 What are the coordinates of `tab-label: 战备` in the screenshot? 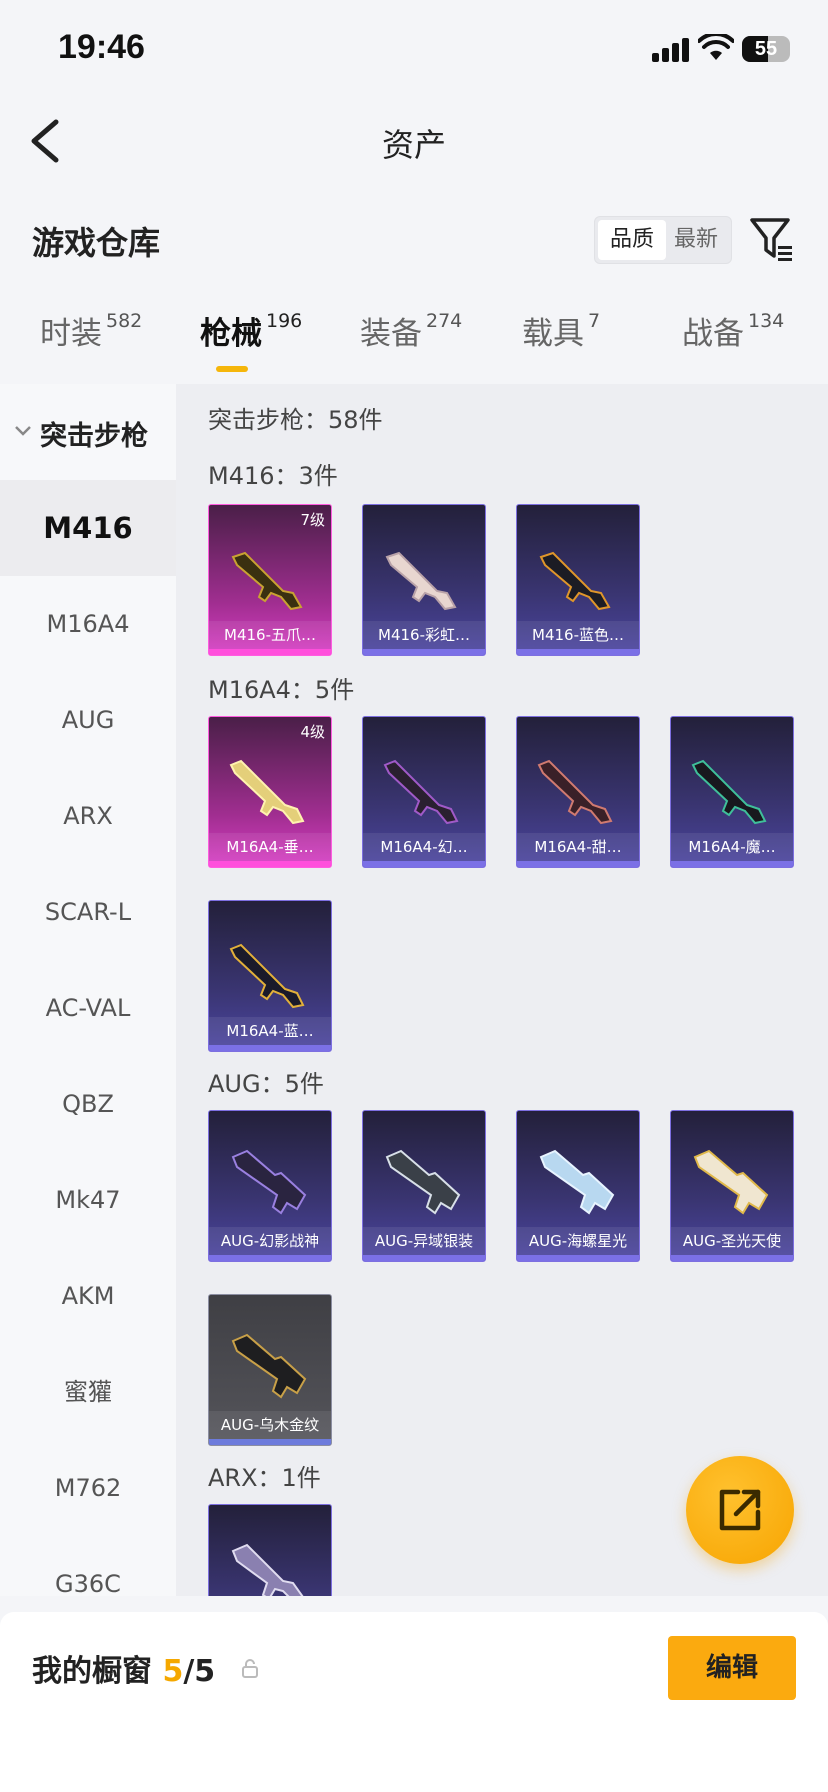 It's located at (713, 334).